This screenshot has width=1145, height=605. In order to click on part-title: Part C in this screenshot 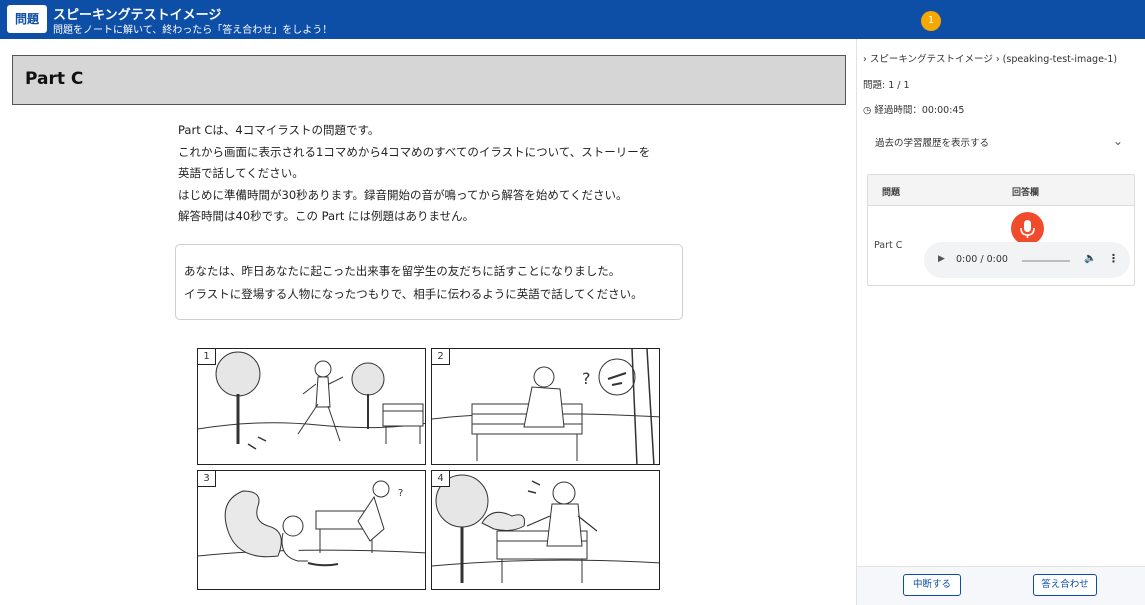, I will do `click(54, 79)`.